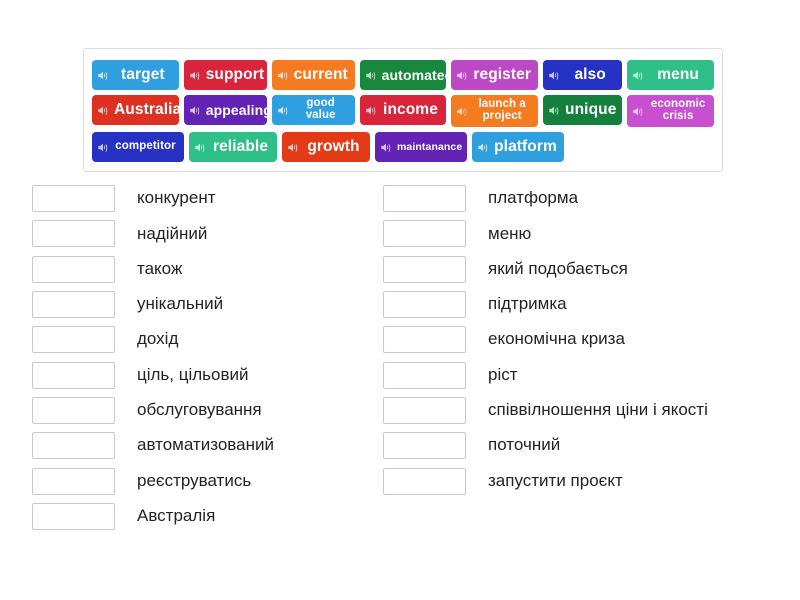 The height and width of the screenshot is (600, 800). What do you see at coordinates (236, 109) in the screenshot?
I see `word-tile-label: appealing` at bounding box center [236, 109].